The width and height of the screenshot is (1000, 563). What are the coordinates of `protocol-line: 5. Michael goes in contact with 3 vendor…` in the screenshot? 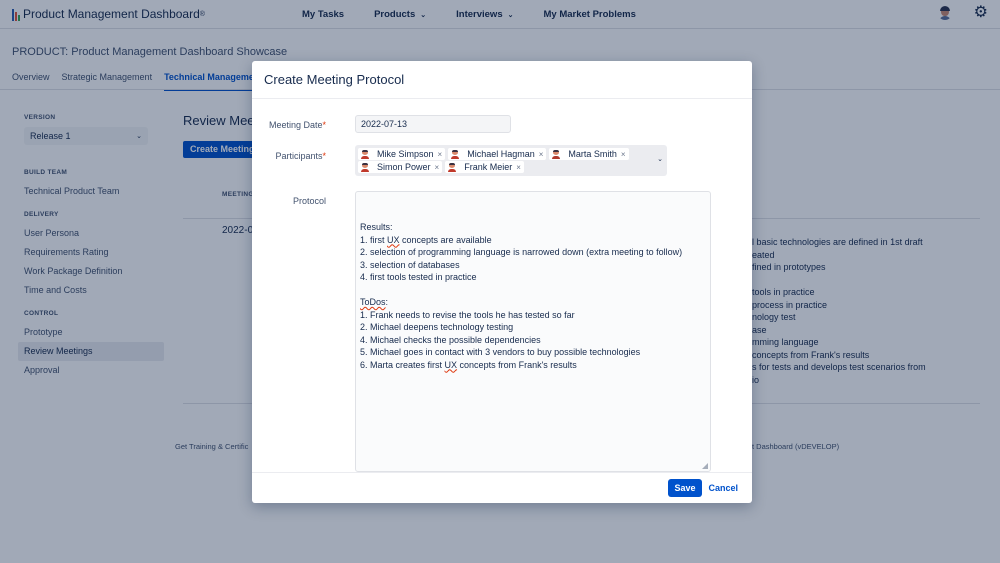 It's located at (500, 352).